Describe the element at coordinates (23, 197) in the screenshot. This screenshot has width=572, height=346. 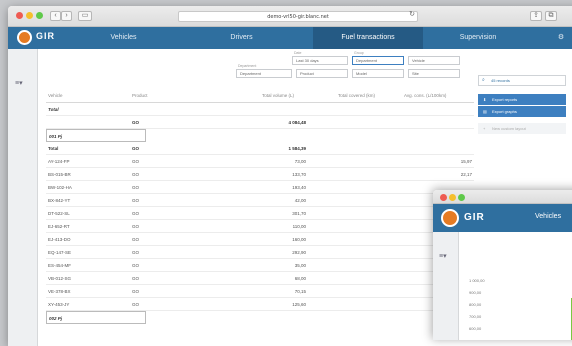
I see `left-sidebar: ≡▾` at that location.